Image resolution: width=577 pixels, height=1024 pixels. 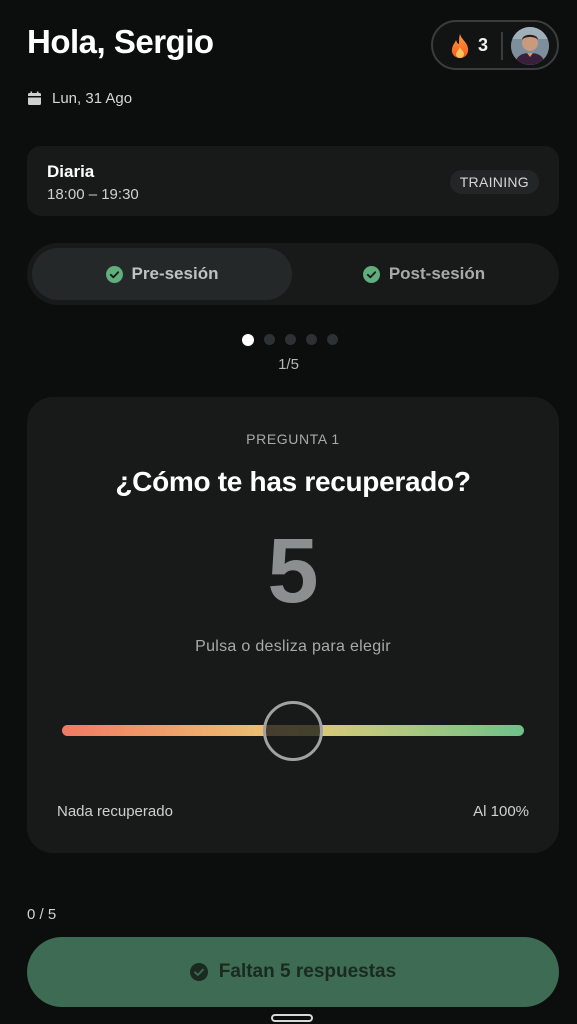 I want to click on submit-answers-label: Faltan 5 respuestas, so click(x=307, y=971).